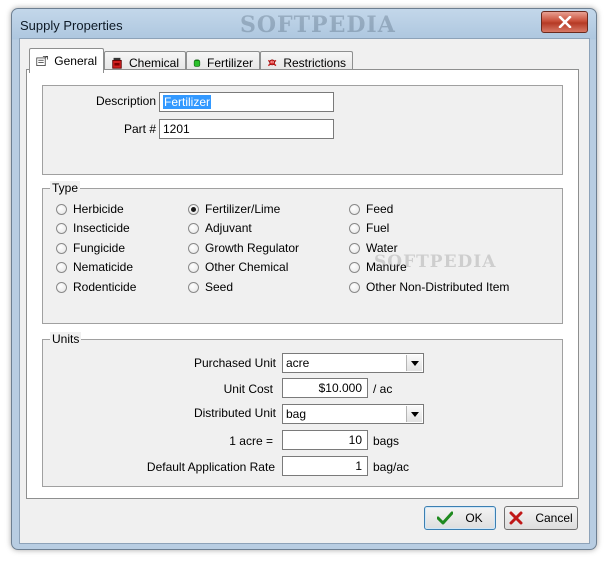  What do you see at coordinates (125, 101) in the screenshot?
I see `description-label: Description` at bounding box center [125, 101].